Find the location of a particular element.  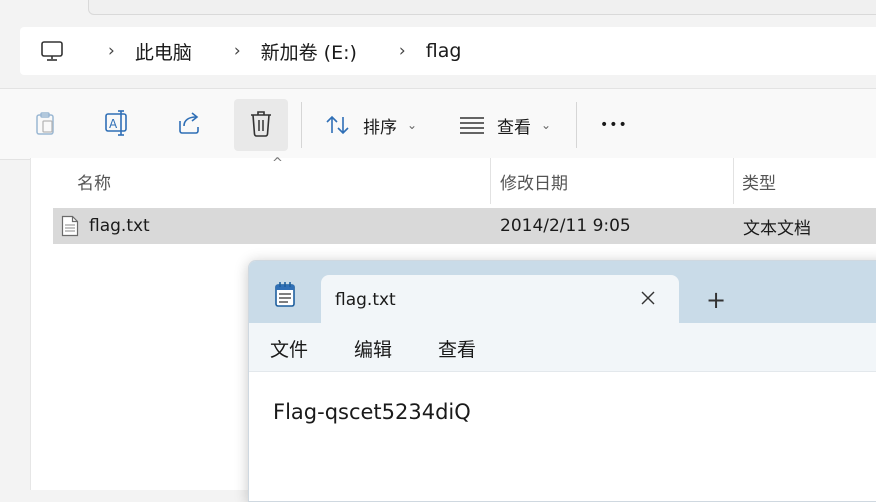

previous-window-edge is located at coordinates (482, 7).